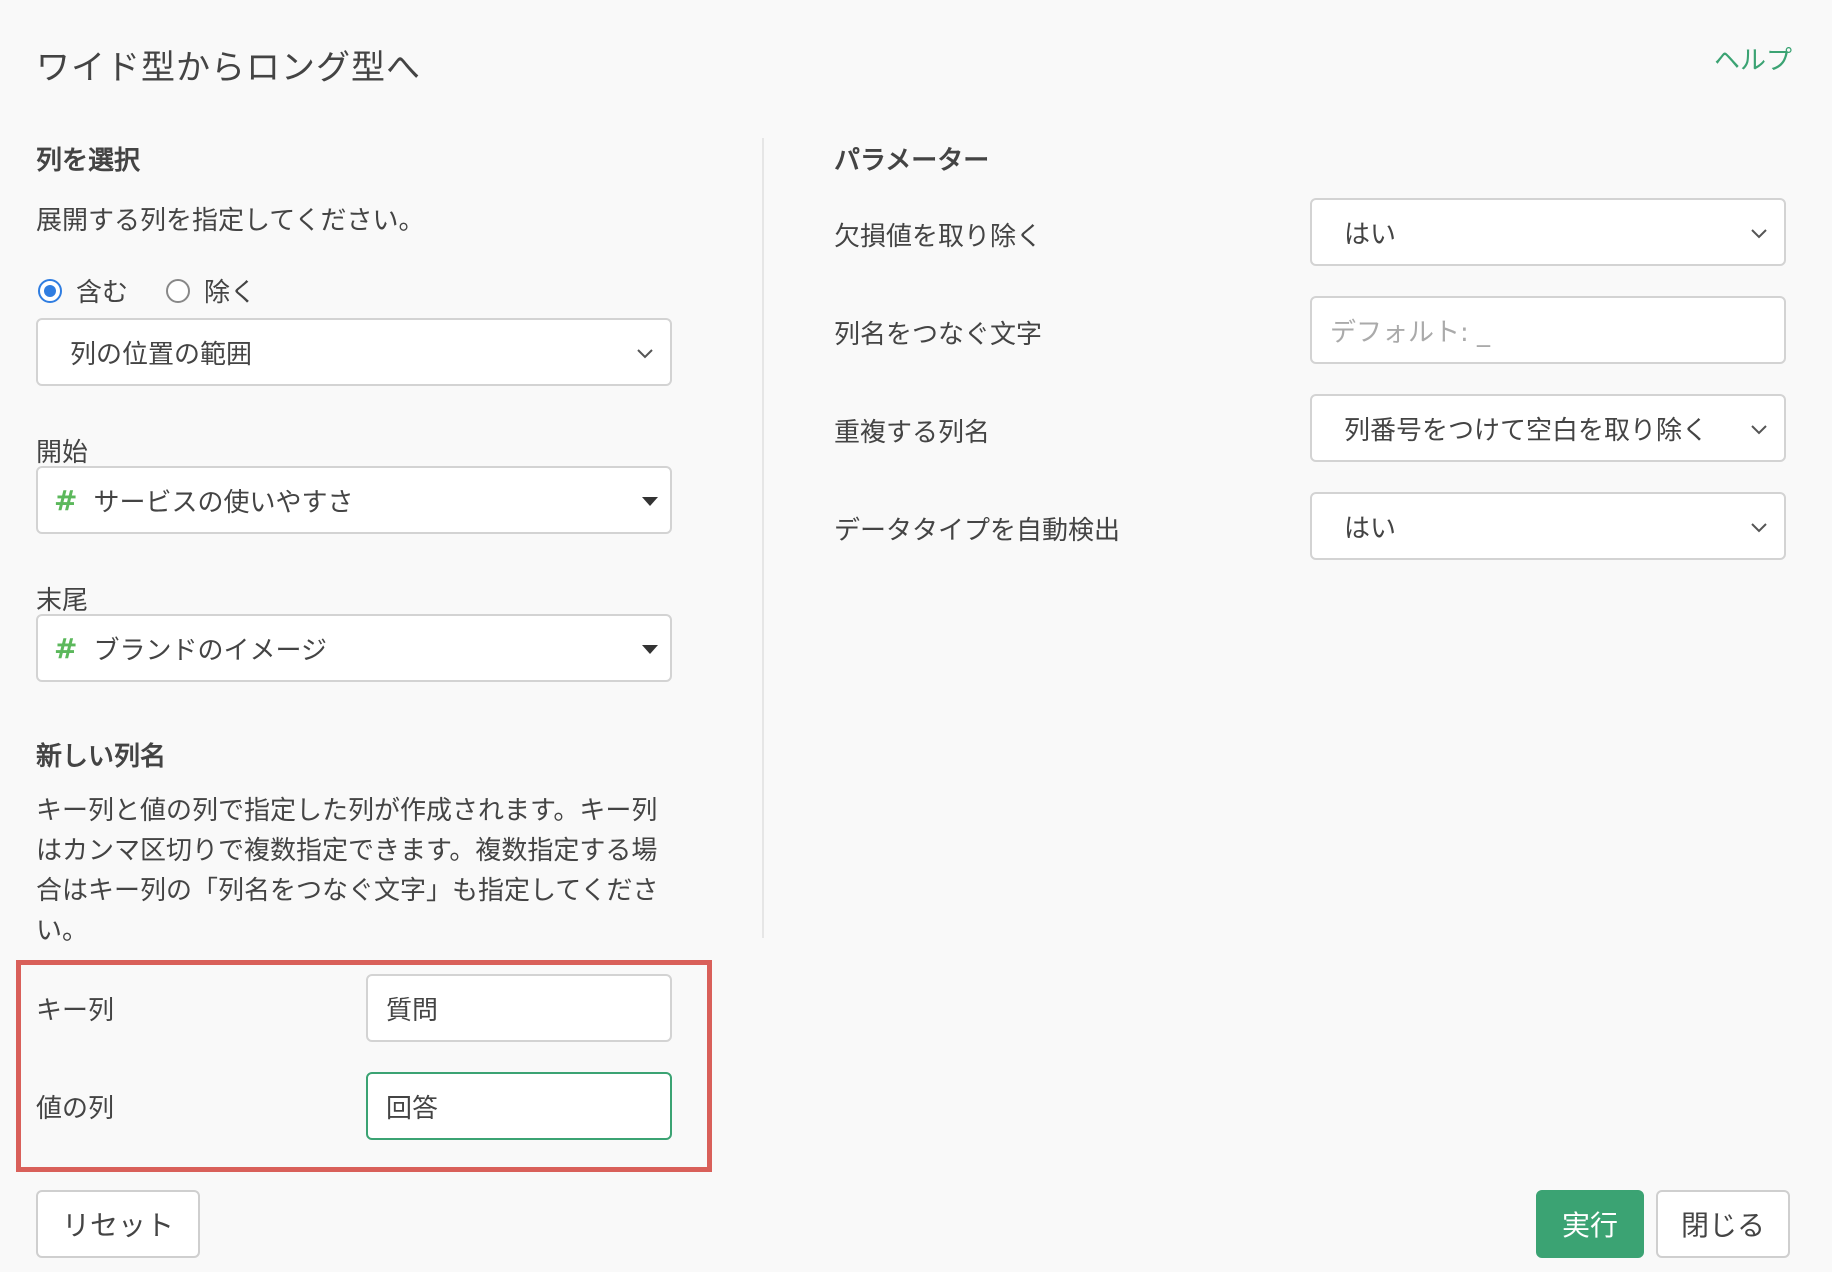  I want to click on exclude-radio-label: 除く, so click(230, 293).